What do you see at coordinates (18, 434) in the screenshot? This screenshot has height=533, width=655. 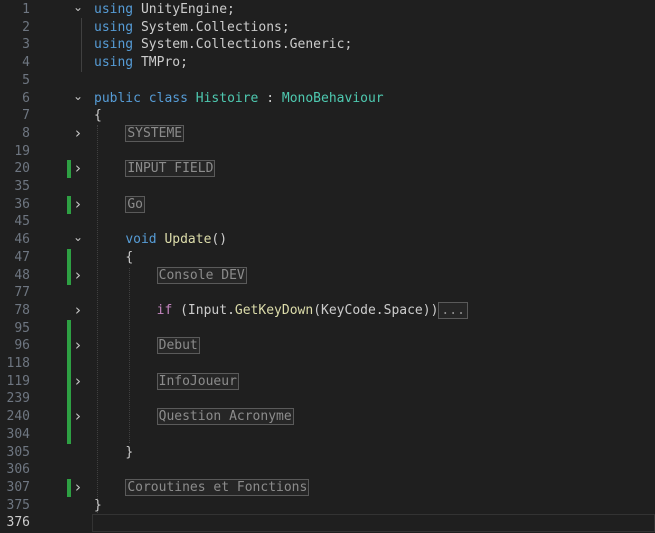 I see `line-number: 304` at bounding box center [18, 434].